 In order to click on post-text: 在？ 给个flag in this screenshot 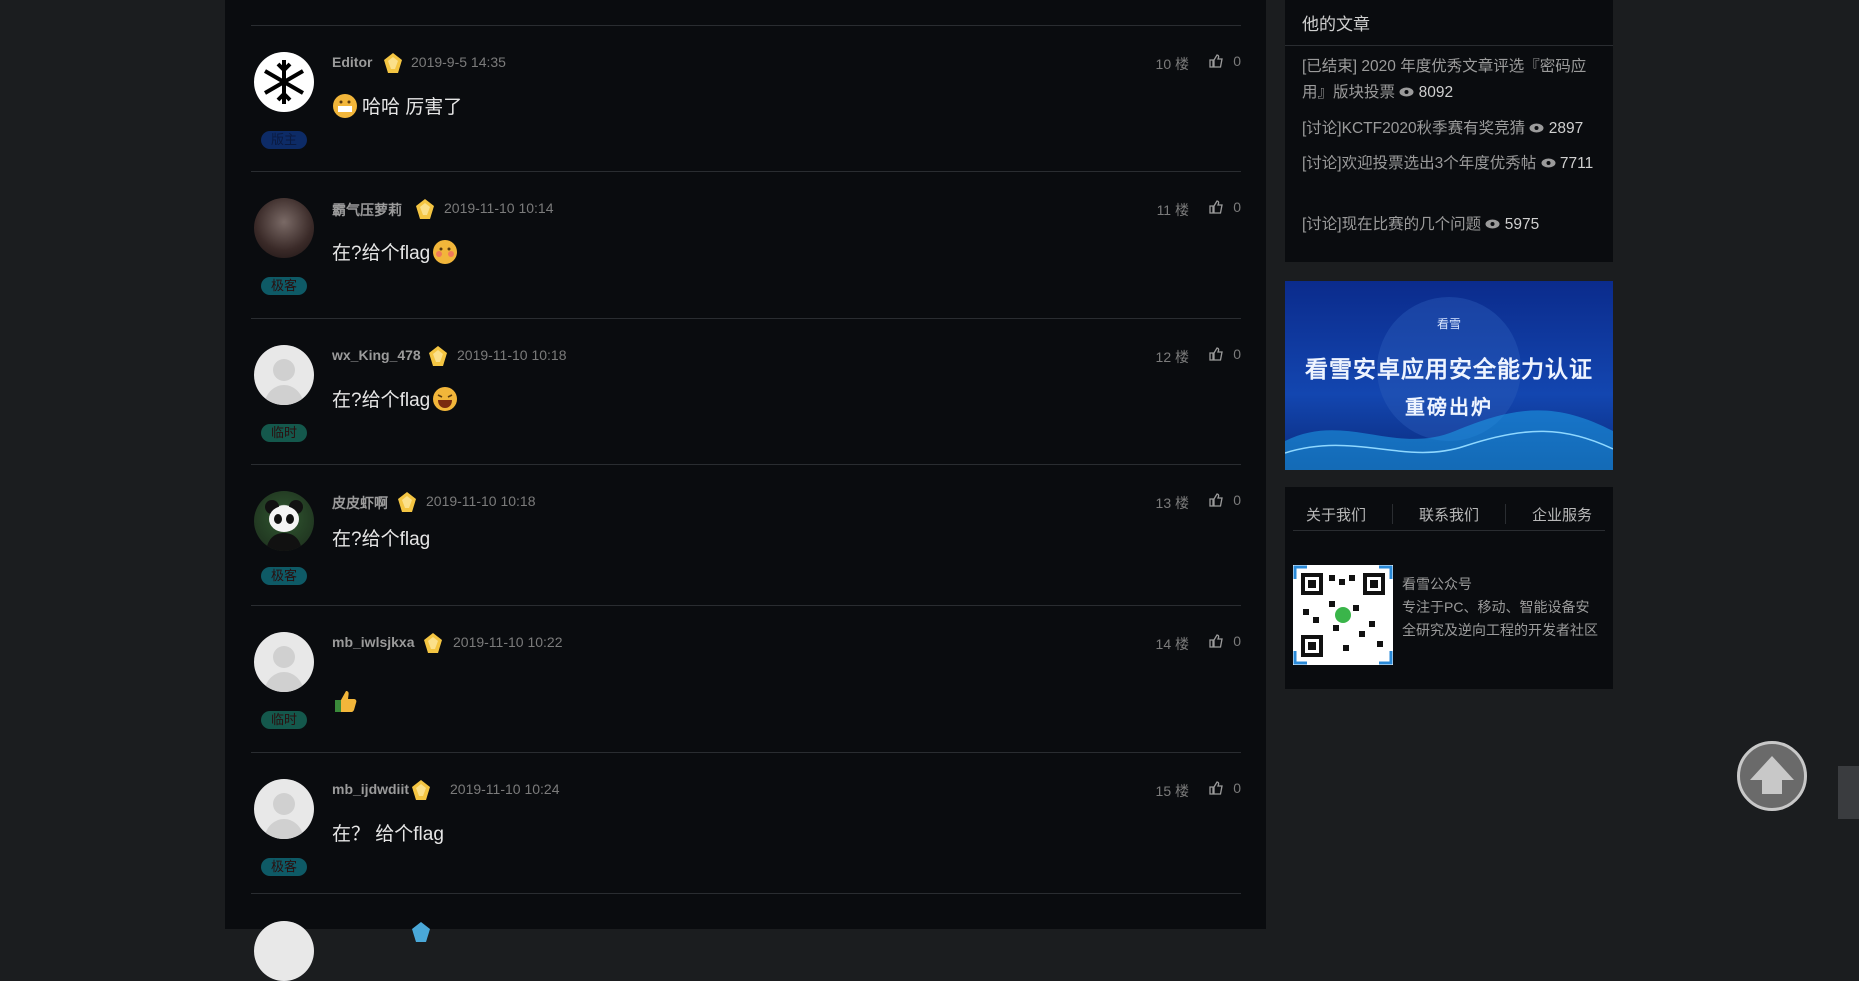, I will do `click(388, 834)`.